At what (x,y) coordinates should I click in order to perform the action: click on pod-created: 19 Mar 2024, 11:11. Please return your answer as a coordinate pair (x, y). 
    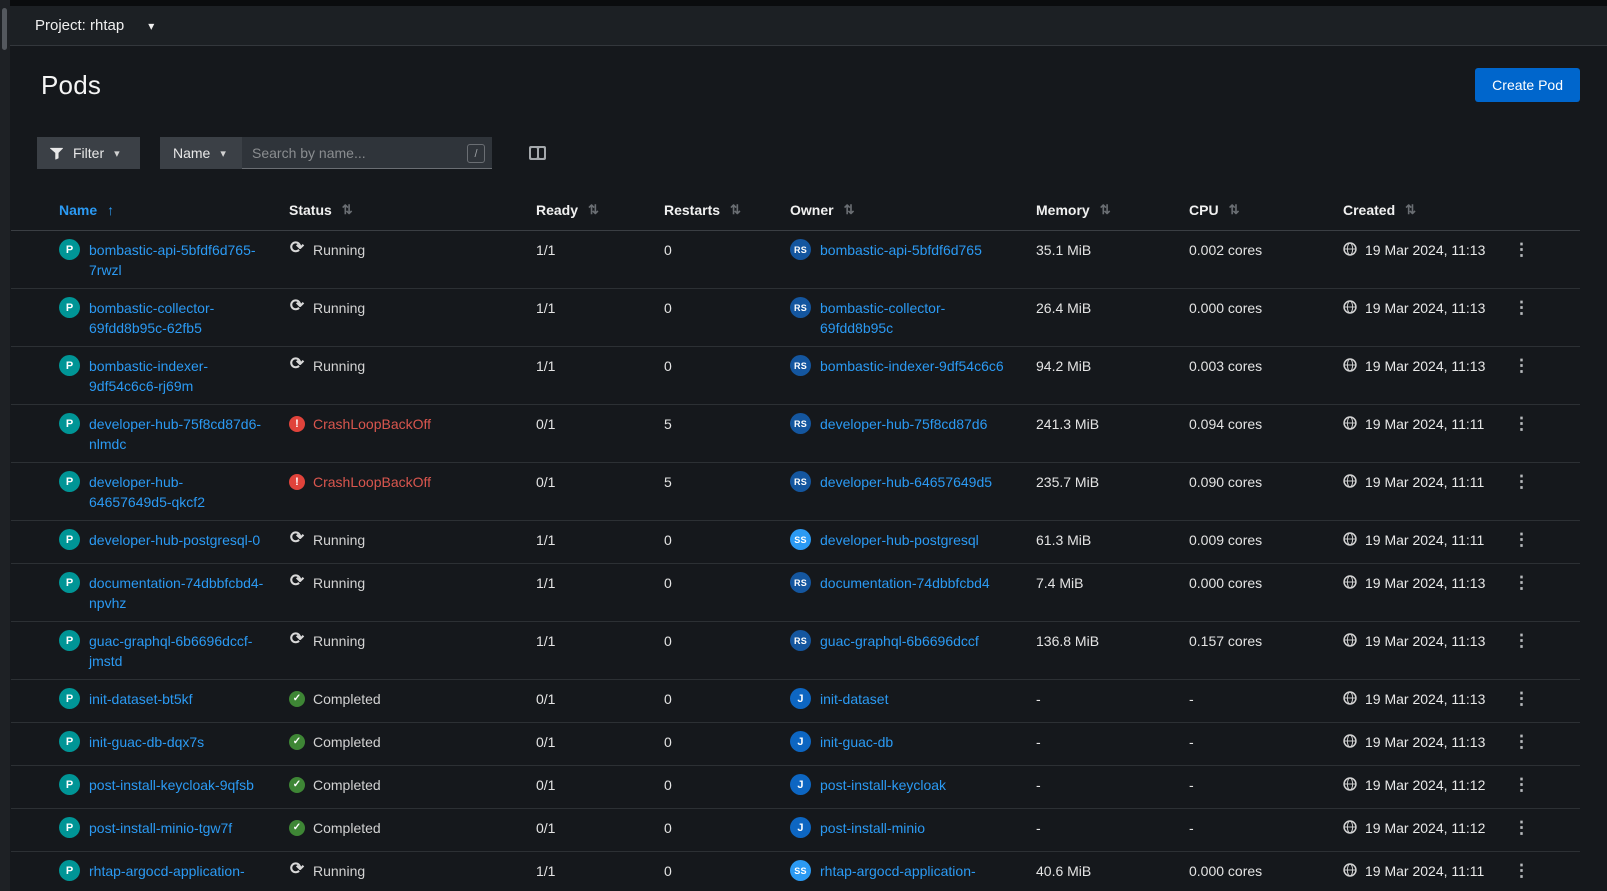
    Looking at the image, I should click on (1416, 540).